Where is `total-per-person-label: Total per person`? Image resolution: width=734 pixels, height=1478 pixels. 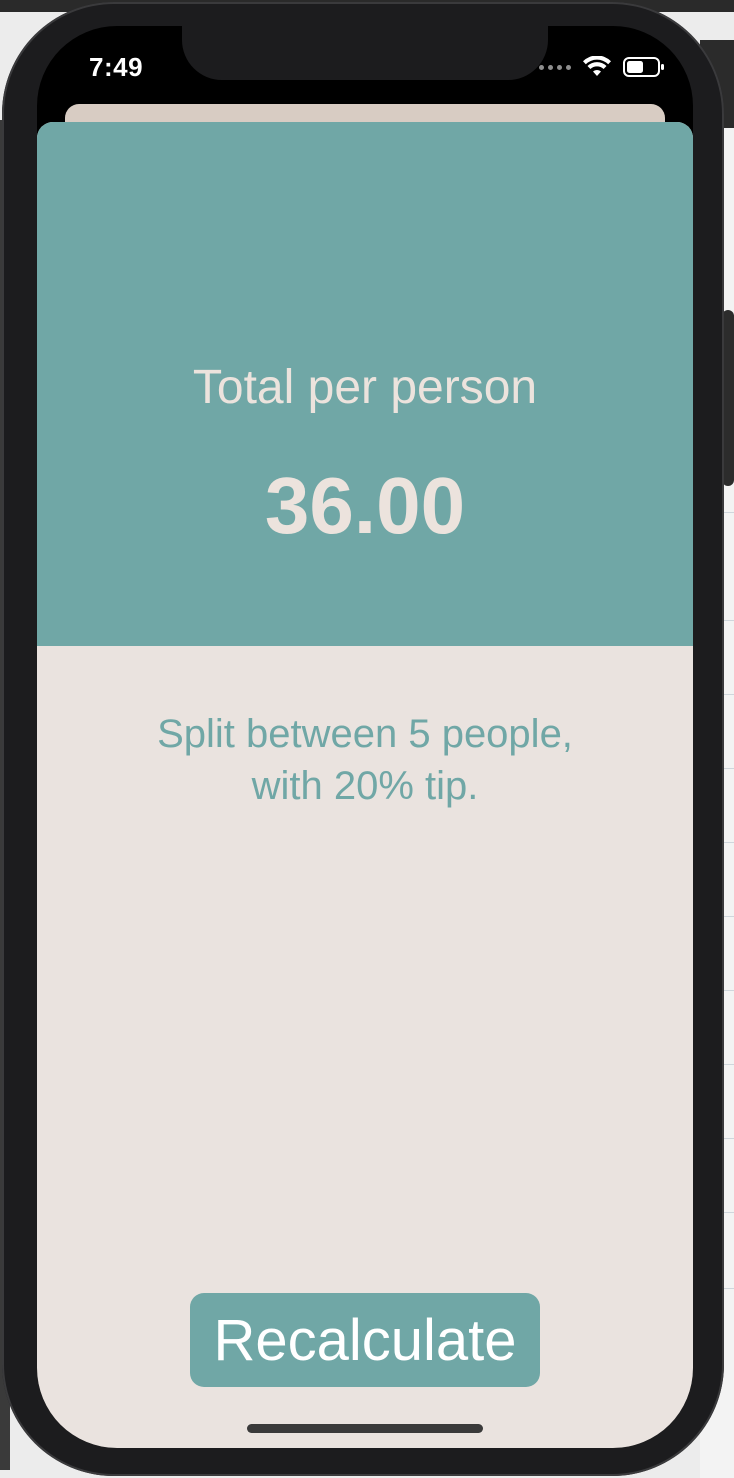
total-per-person-label: Total per person is located at coordinates (365, 387).